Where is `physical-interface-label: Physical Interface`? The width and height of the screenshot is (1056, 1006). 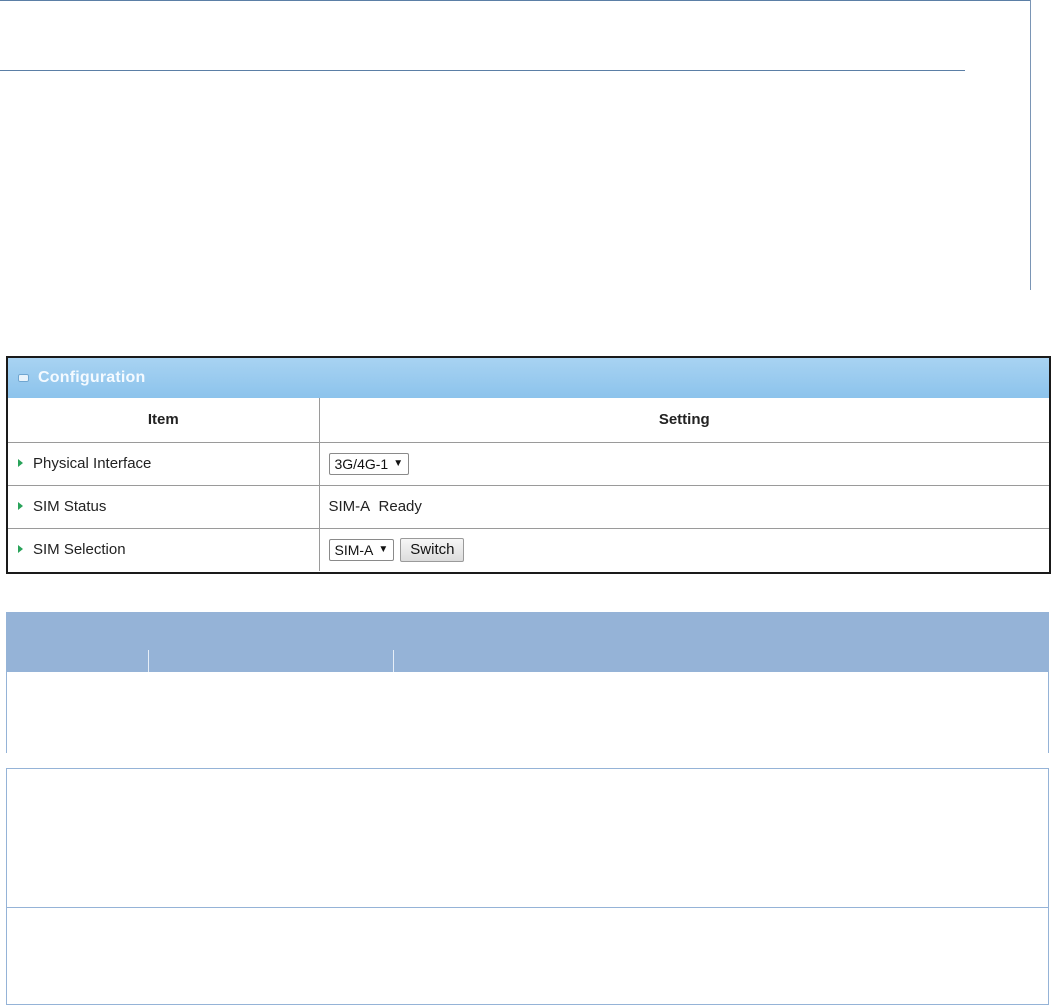
physical-interface-label: Physical Interface is located at coordinates (92, 463).